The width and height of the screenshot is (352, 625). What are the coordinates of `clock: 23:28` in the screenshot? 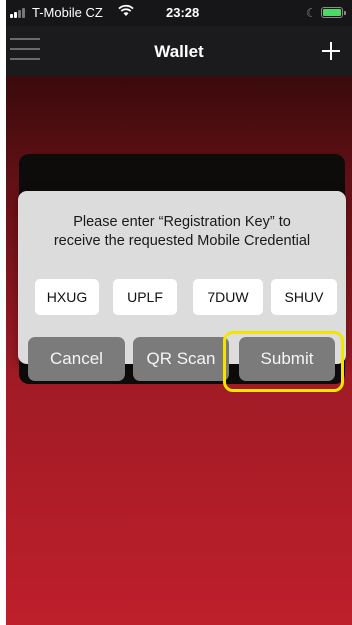 It's located at (183, 12).